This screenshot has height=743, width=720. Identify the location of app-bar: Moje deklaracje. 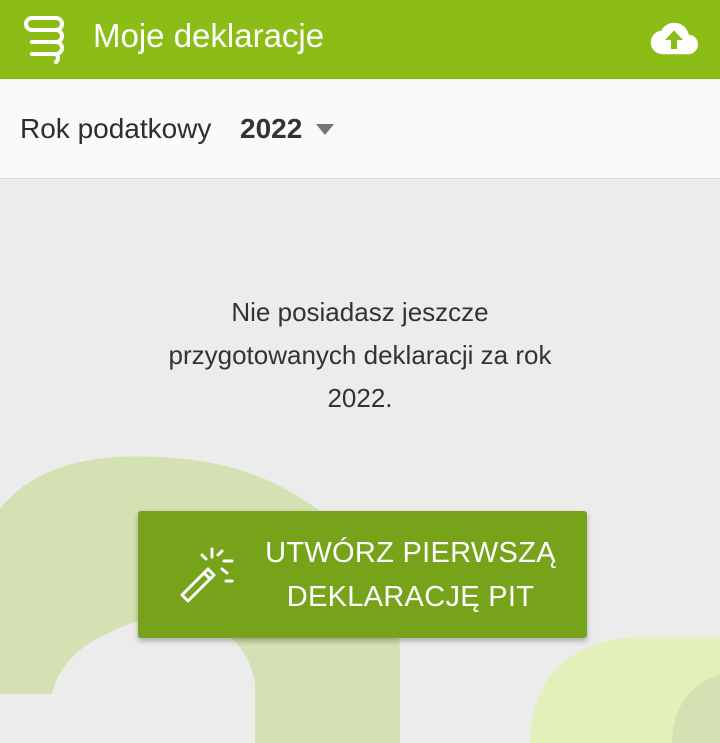
(360, 39).